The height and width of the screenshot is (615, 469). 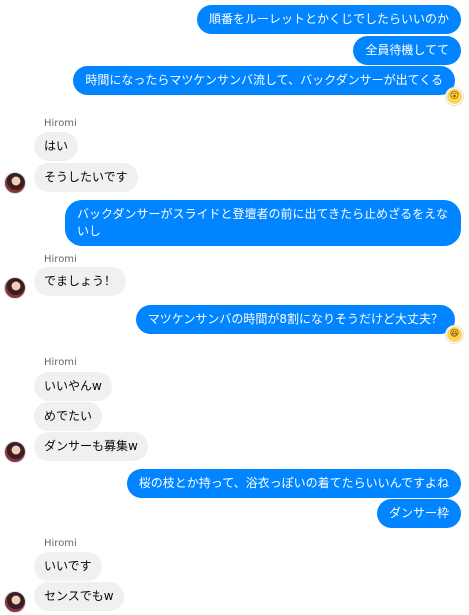 I want to click on received-message: いいです, so click(x=68, y=566).